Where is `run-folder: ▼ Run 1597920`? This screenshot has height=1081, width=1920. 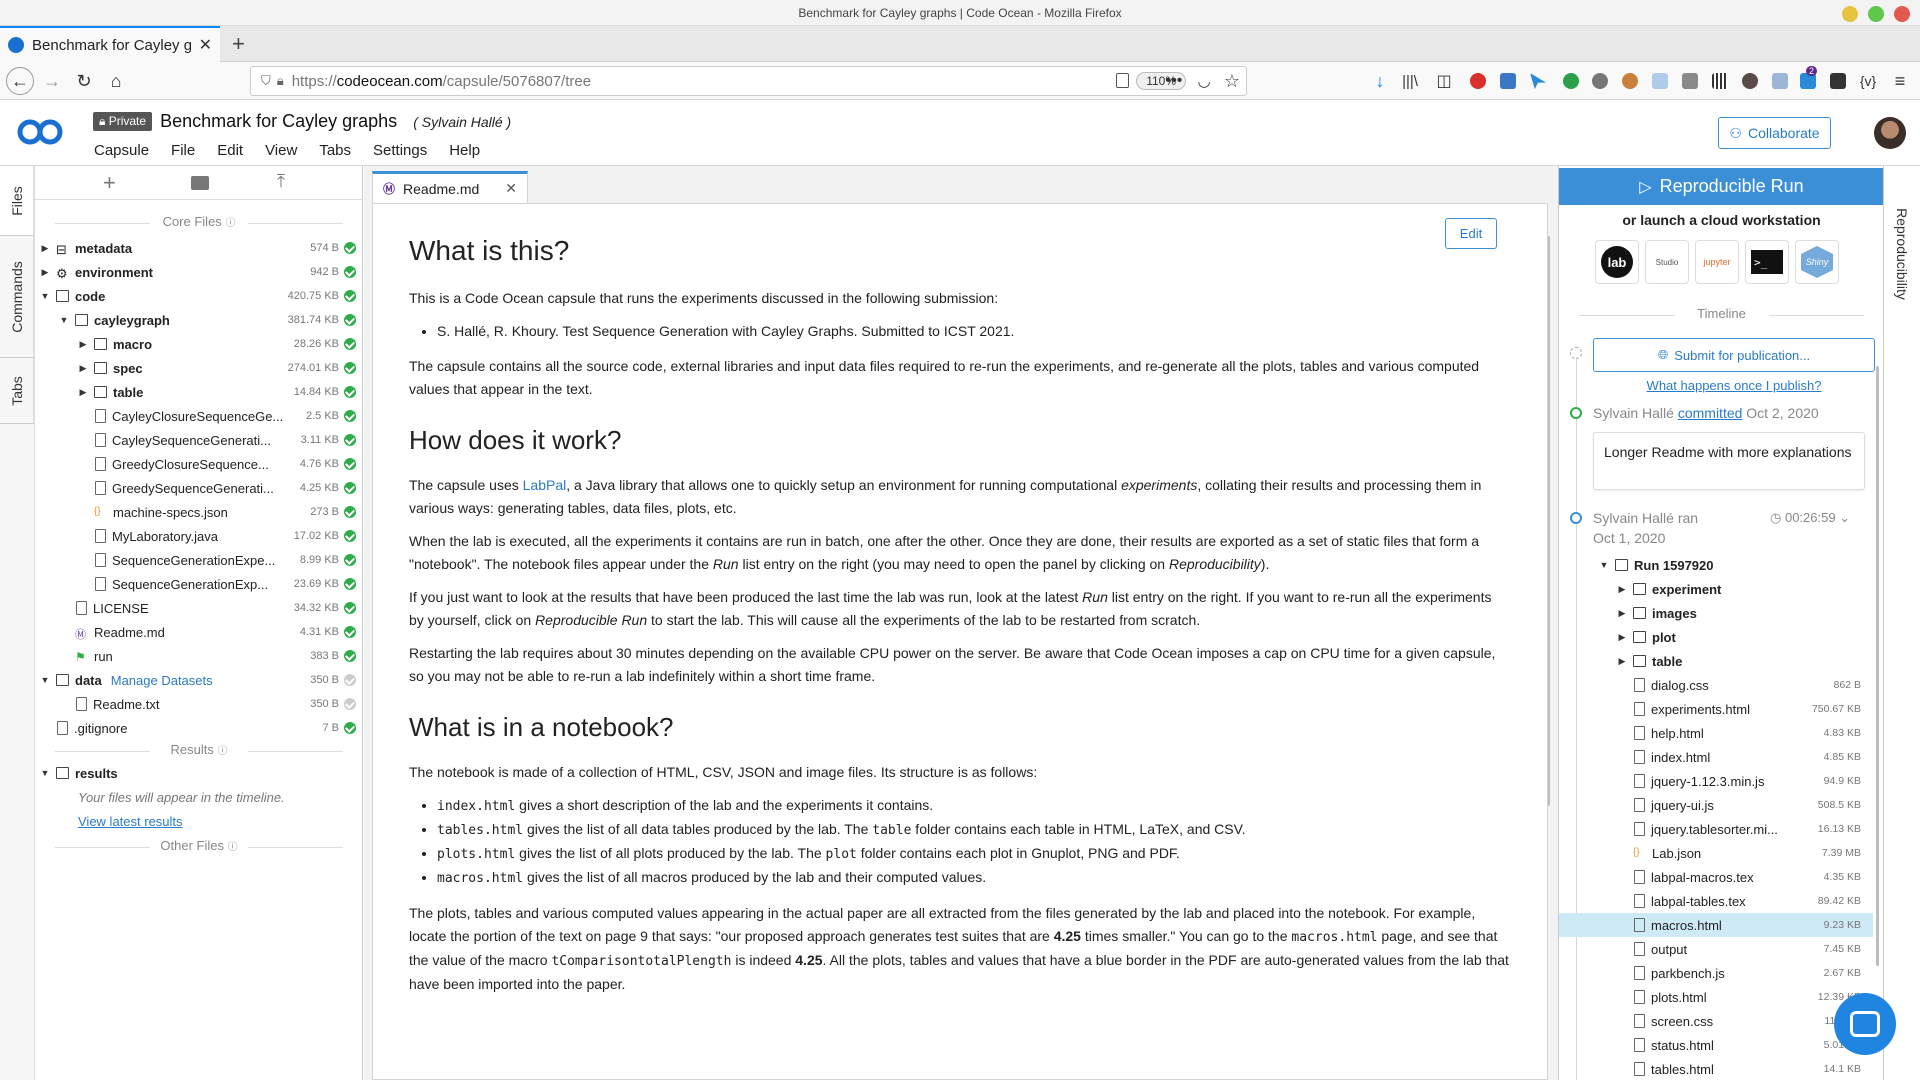
run-folder: ▼ Run 1597920 is located at coordinates (1754, 565).